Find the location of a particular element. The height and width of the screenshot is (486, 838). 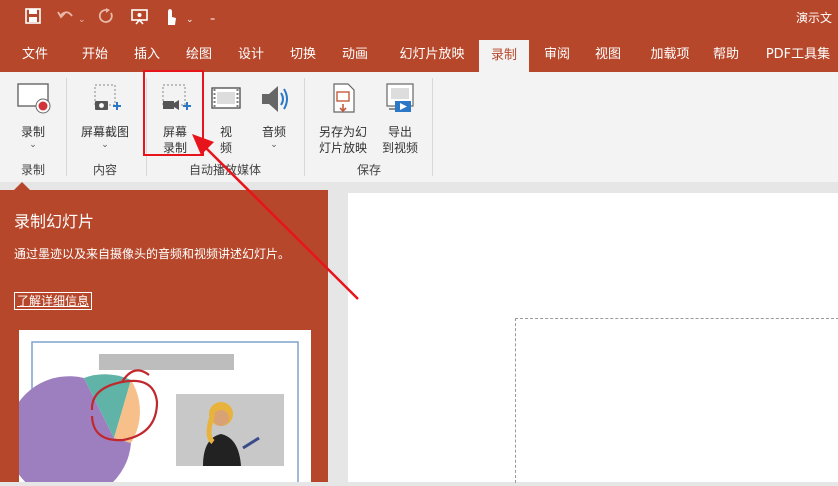

save-as-show-icon is located at coordinates (344, 98).